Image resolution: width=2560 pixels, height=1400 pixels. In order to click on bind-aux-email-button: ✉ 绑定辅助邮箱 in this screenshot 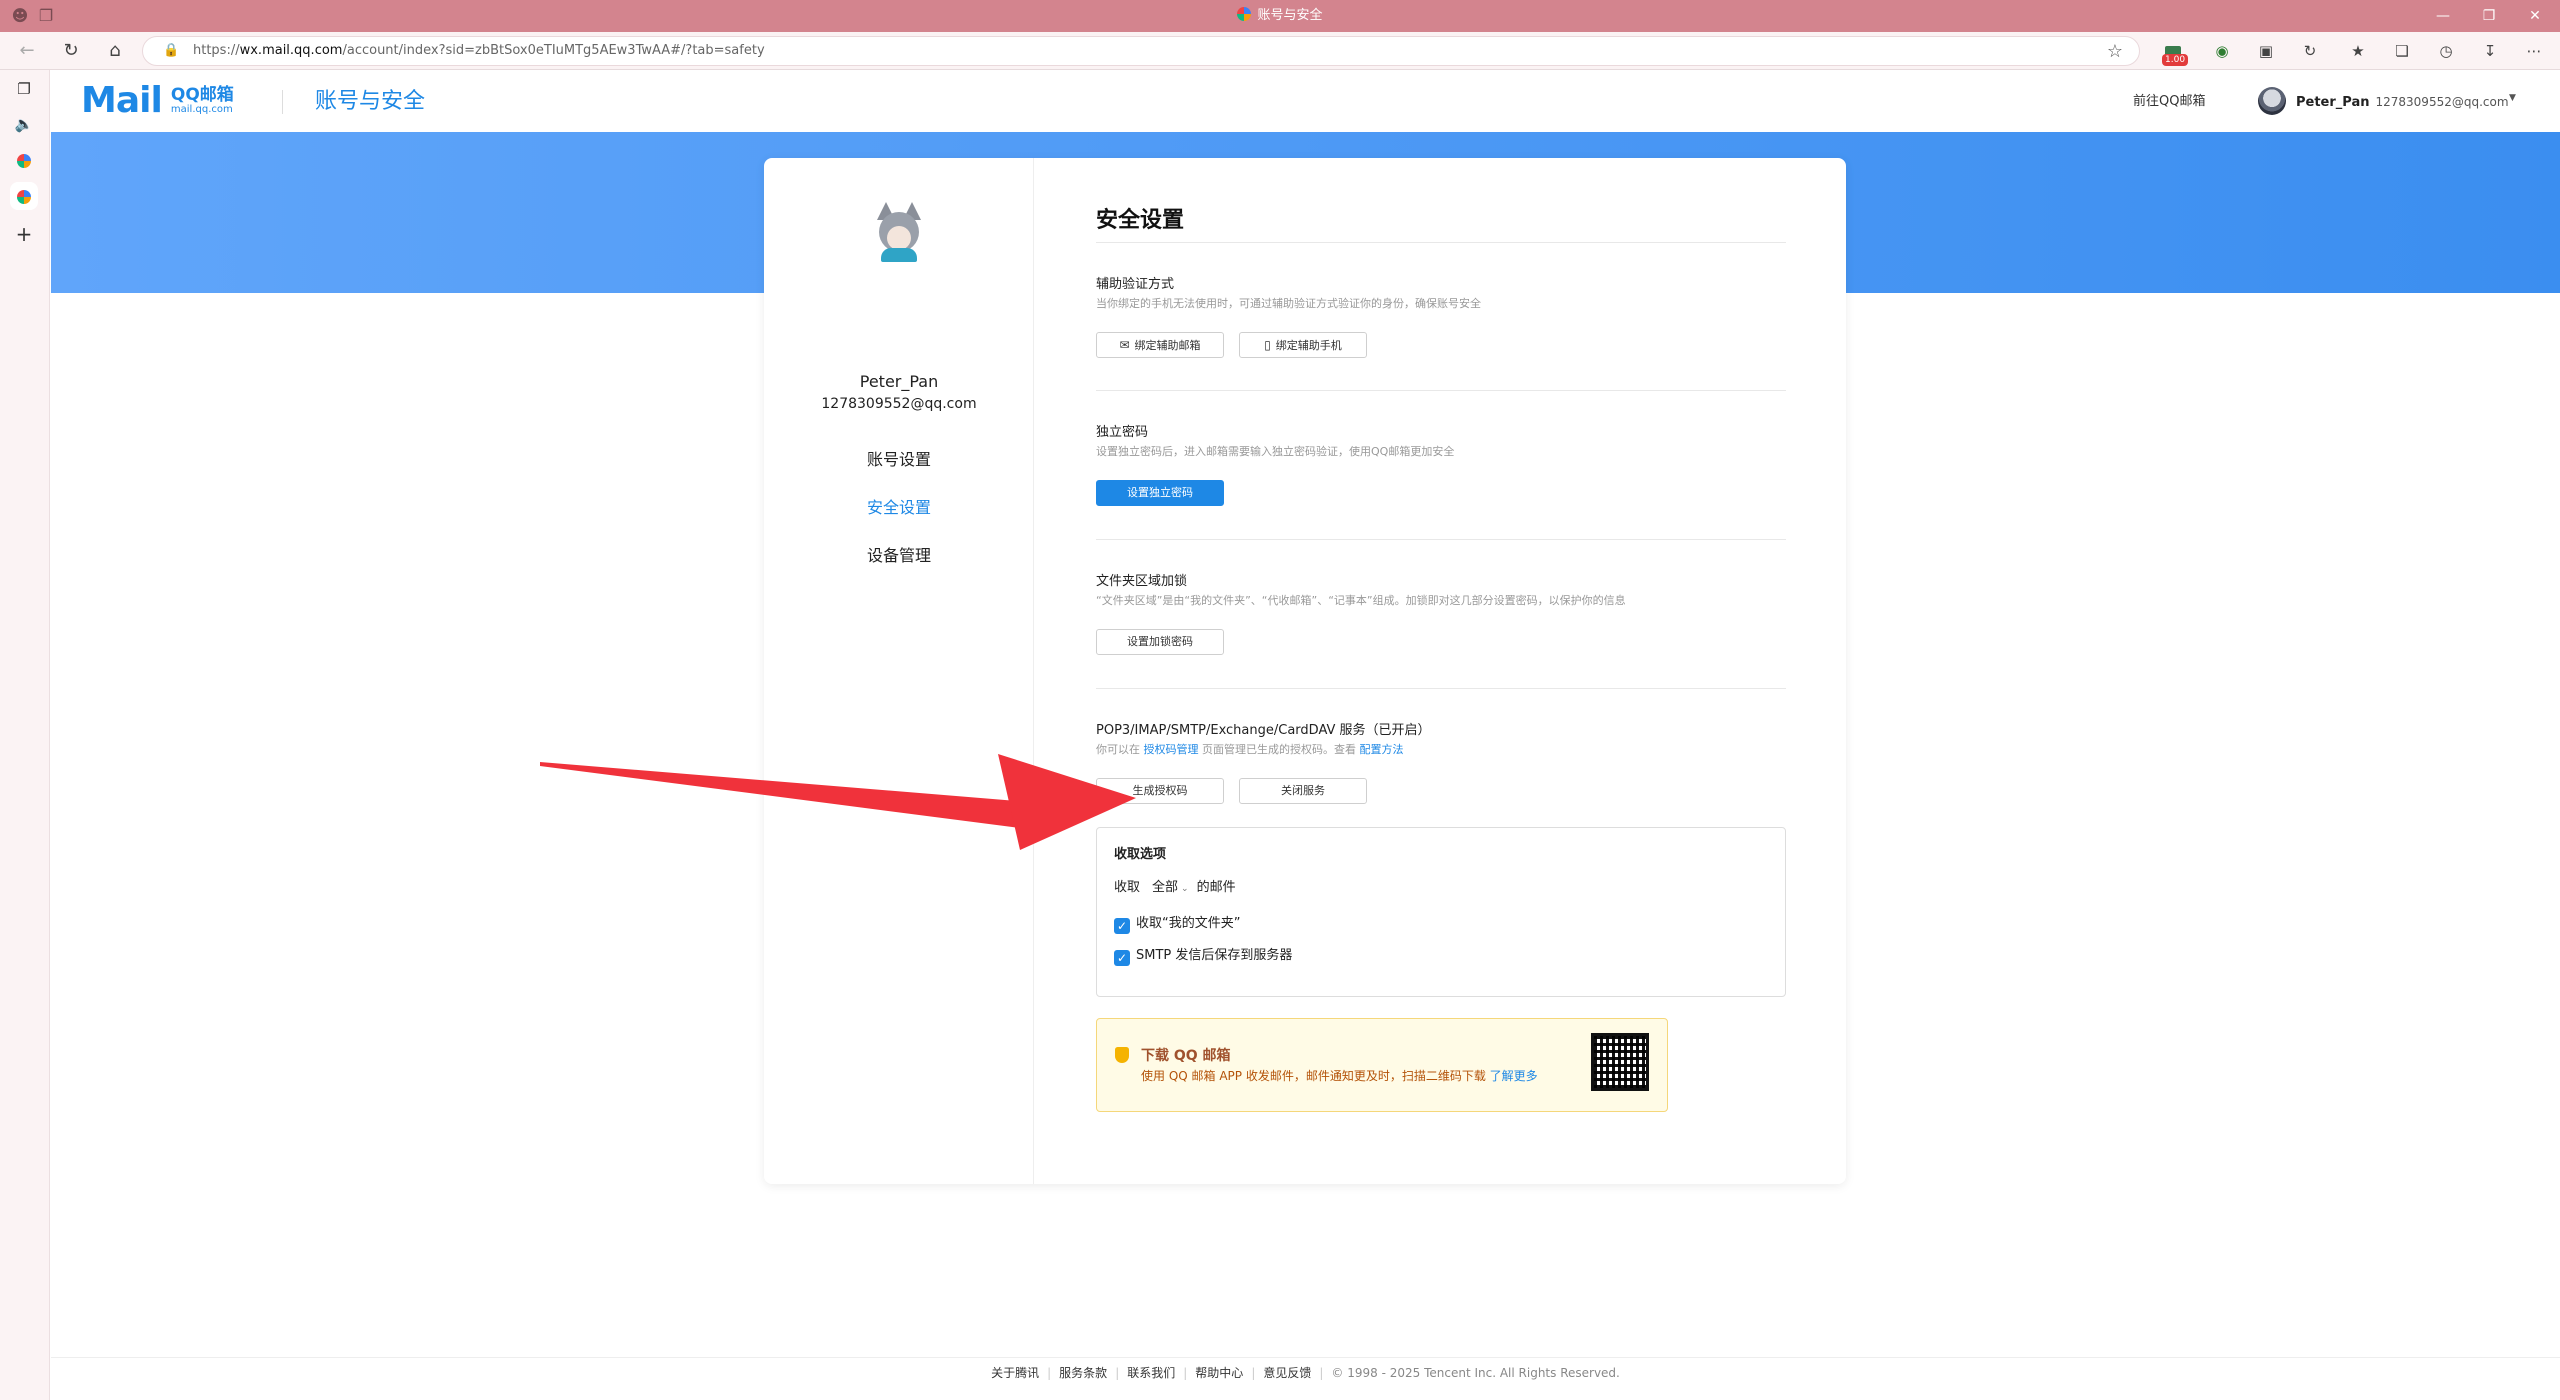, I will do `click(1160, 345)`.